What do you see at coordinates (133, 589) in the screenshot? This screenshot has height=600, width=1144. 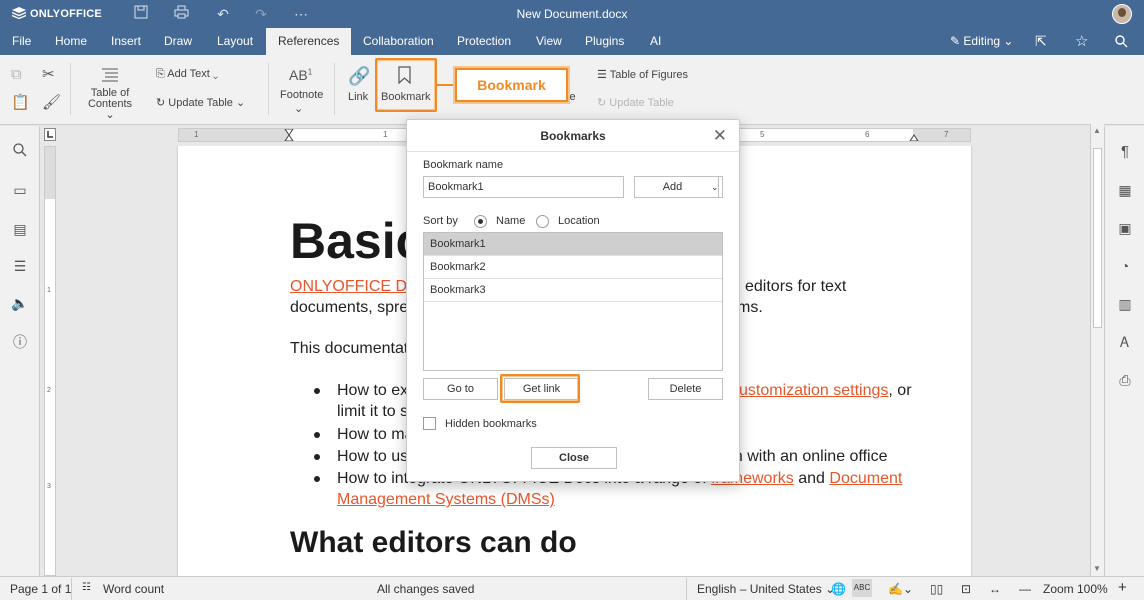 I see `word-count-button: Word count` at bounding box center [133, 589].